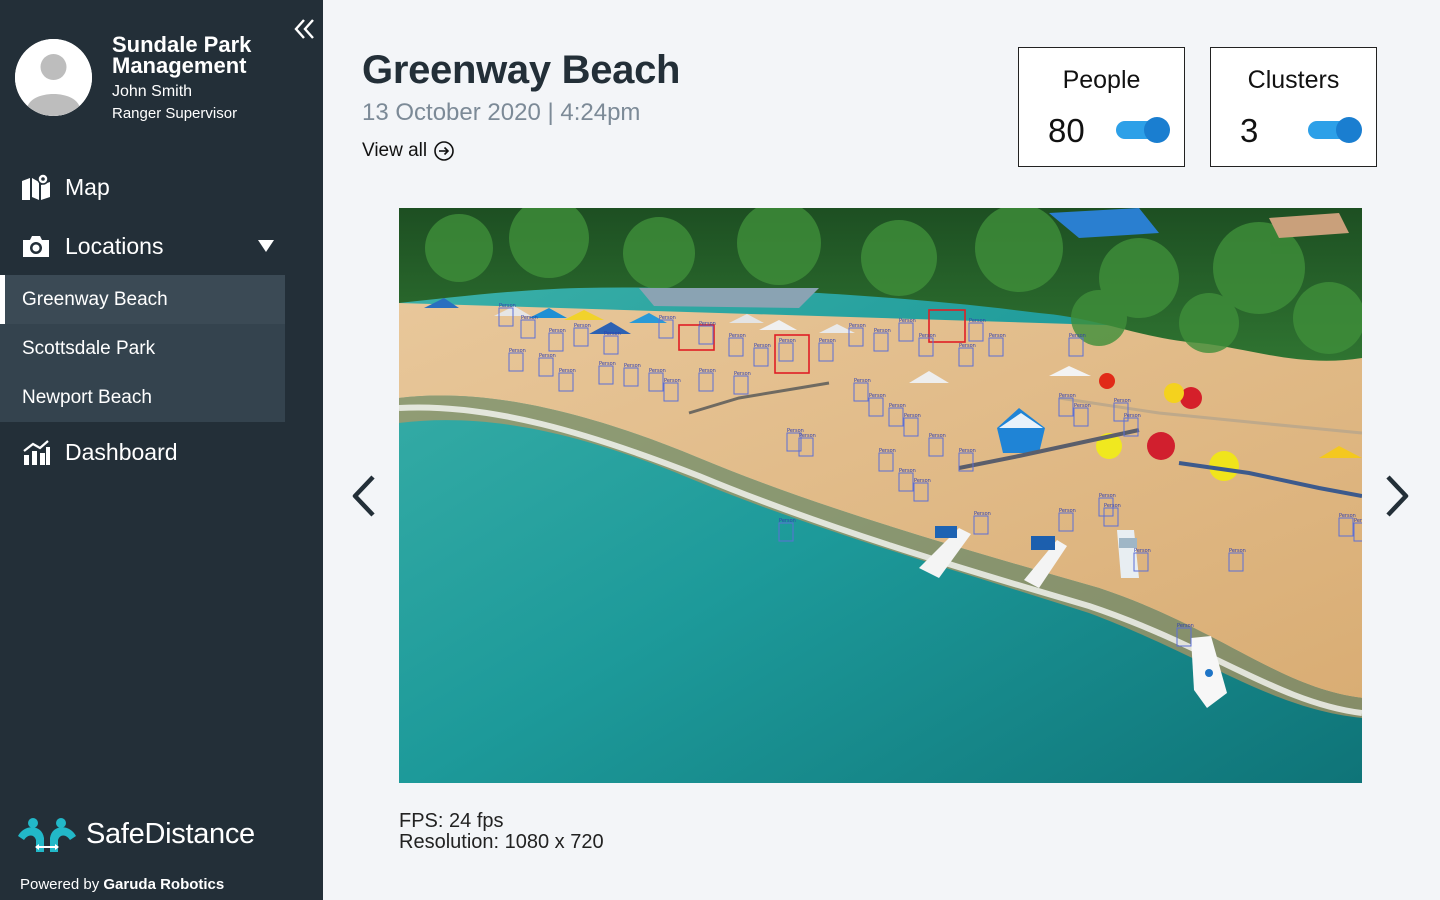  Describe the element at coordinates (36, 246) in the screenshot. I see `camera-icon` at that location.